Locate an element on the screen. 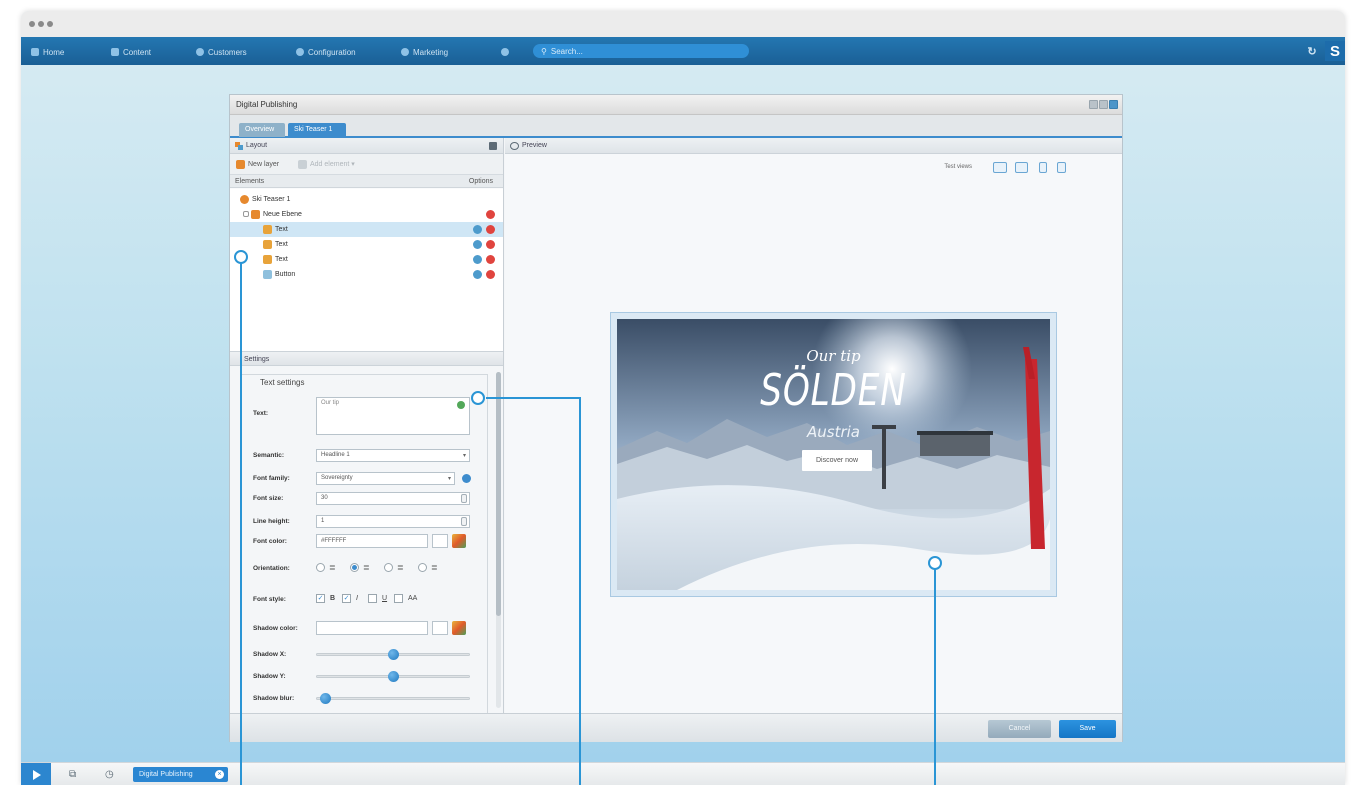  preview-panel-header: Preview is located at coordinates (813, 146).